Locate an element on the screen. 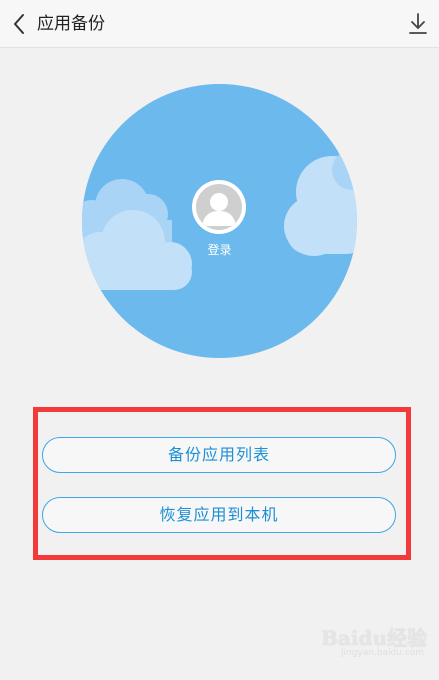  page-title: 应用备份 is located at coordinates (71, 24).